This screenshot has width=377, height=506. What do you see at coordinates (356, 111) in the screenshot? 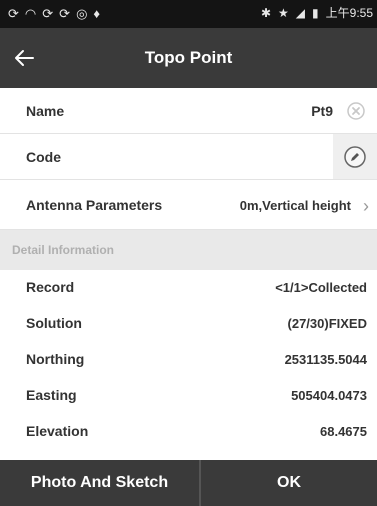
I see `clear-circle-icon` at bounding box center [356, 111].